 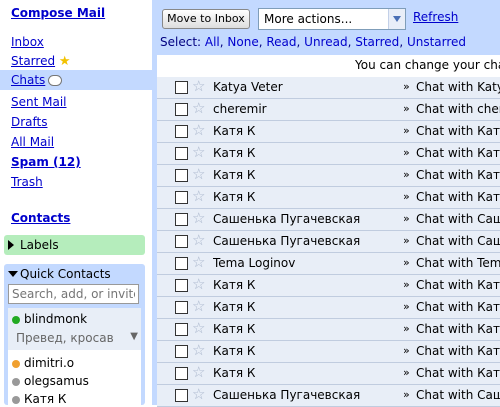 What do you see at coordinates (254, 263) in the screenshot?
I see `sender-name: Tema Loginov` at bounding box center [254, 263].